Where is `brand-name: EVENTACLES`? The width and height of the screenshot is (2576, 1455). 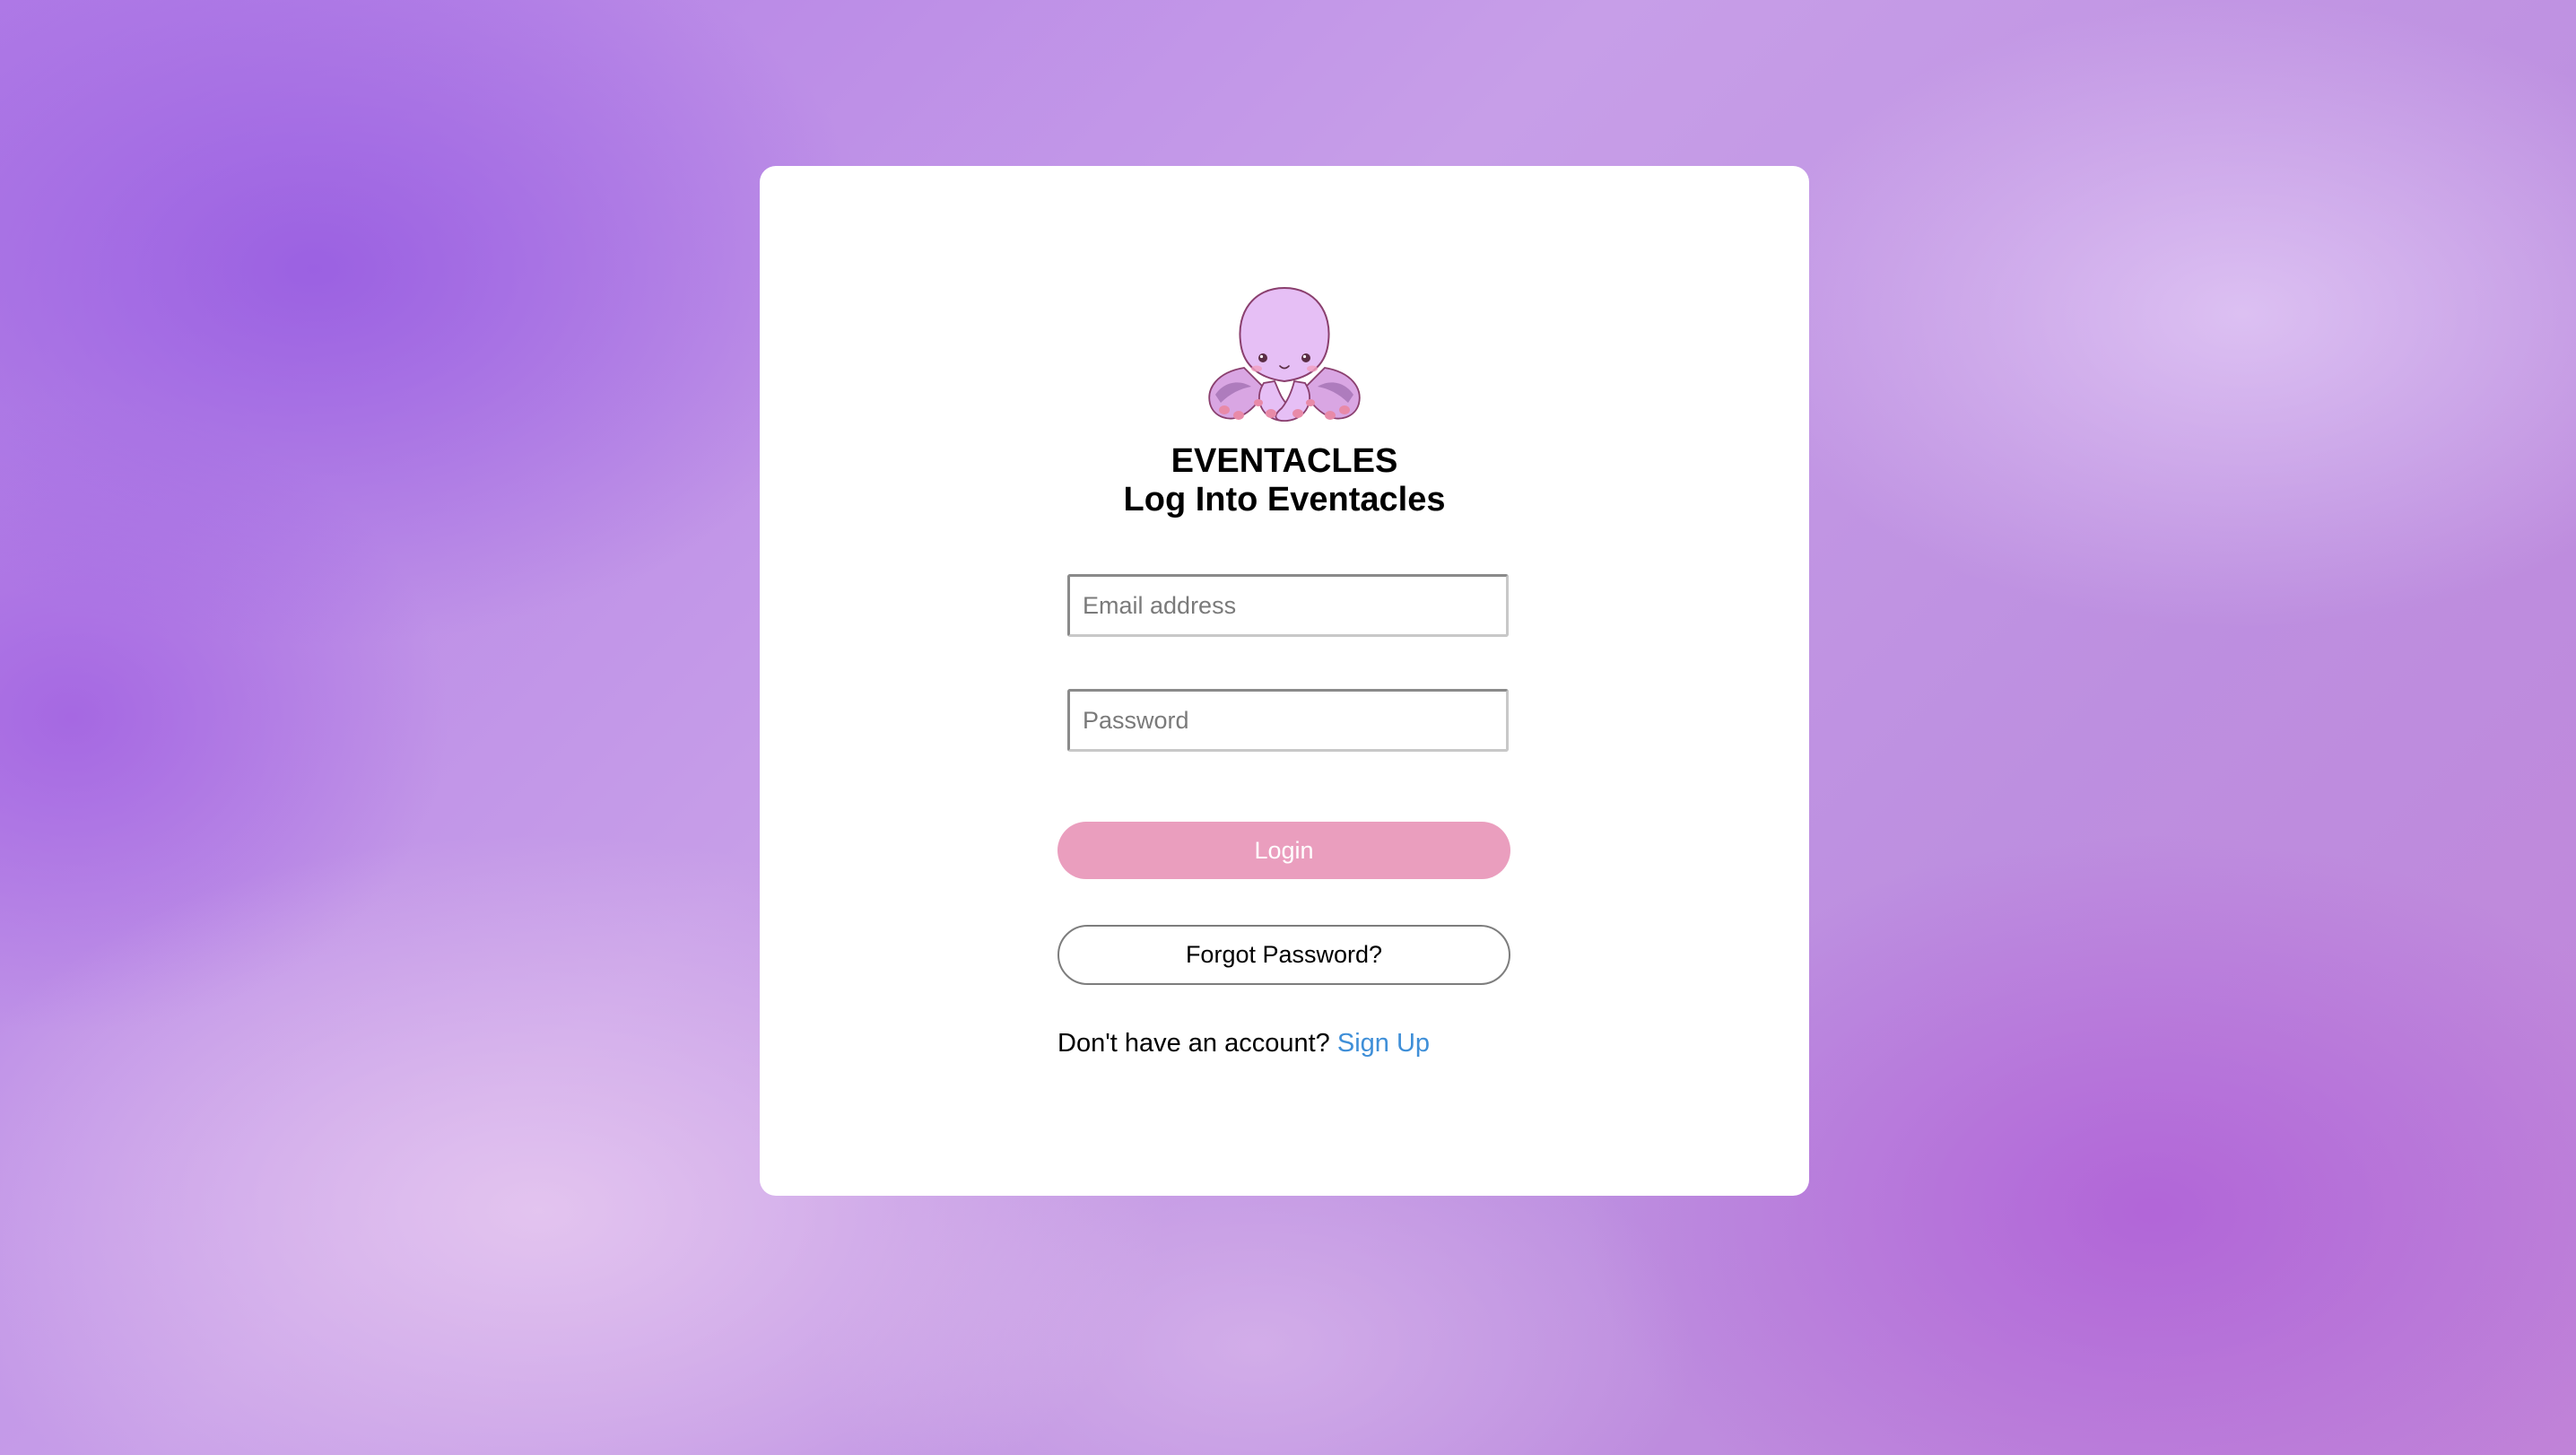
brand-name: EVENTACLES is located at coordinates (1284, 461).